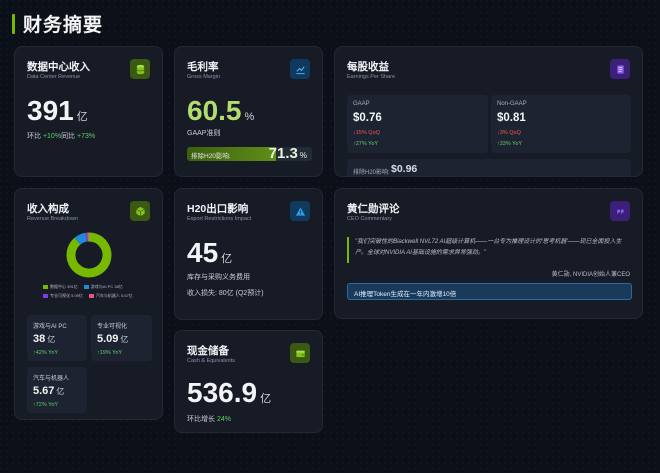 The image size is (660, 473). What do you see at coordinates (367, 118) in the screenshot?
I see `eps-gaap-value: $0.76` at bounding box center [367, 118].